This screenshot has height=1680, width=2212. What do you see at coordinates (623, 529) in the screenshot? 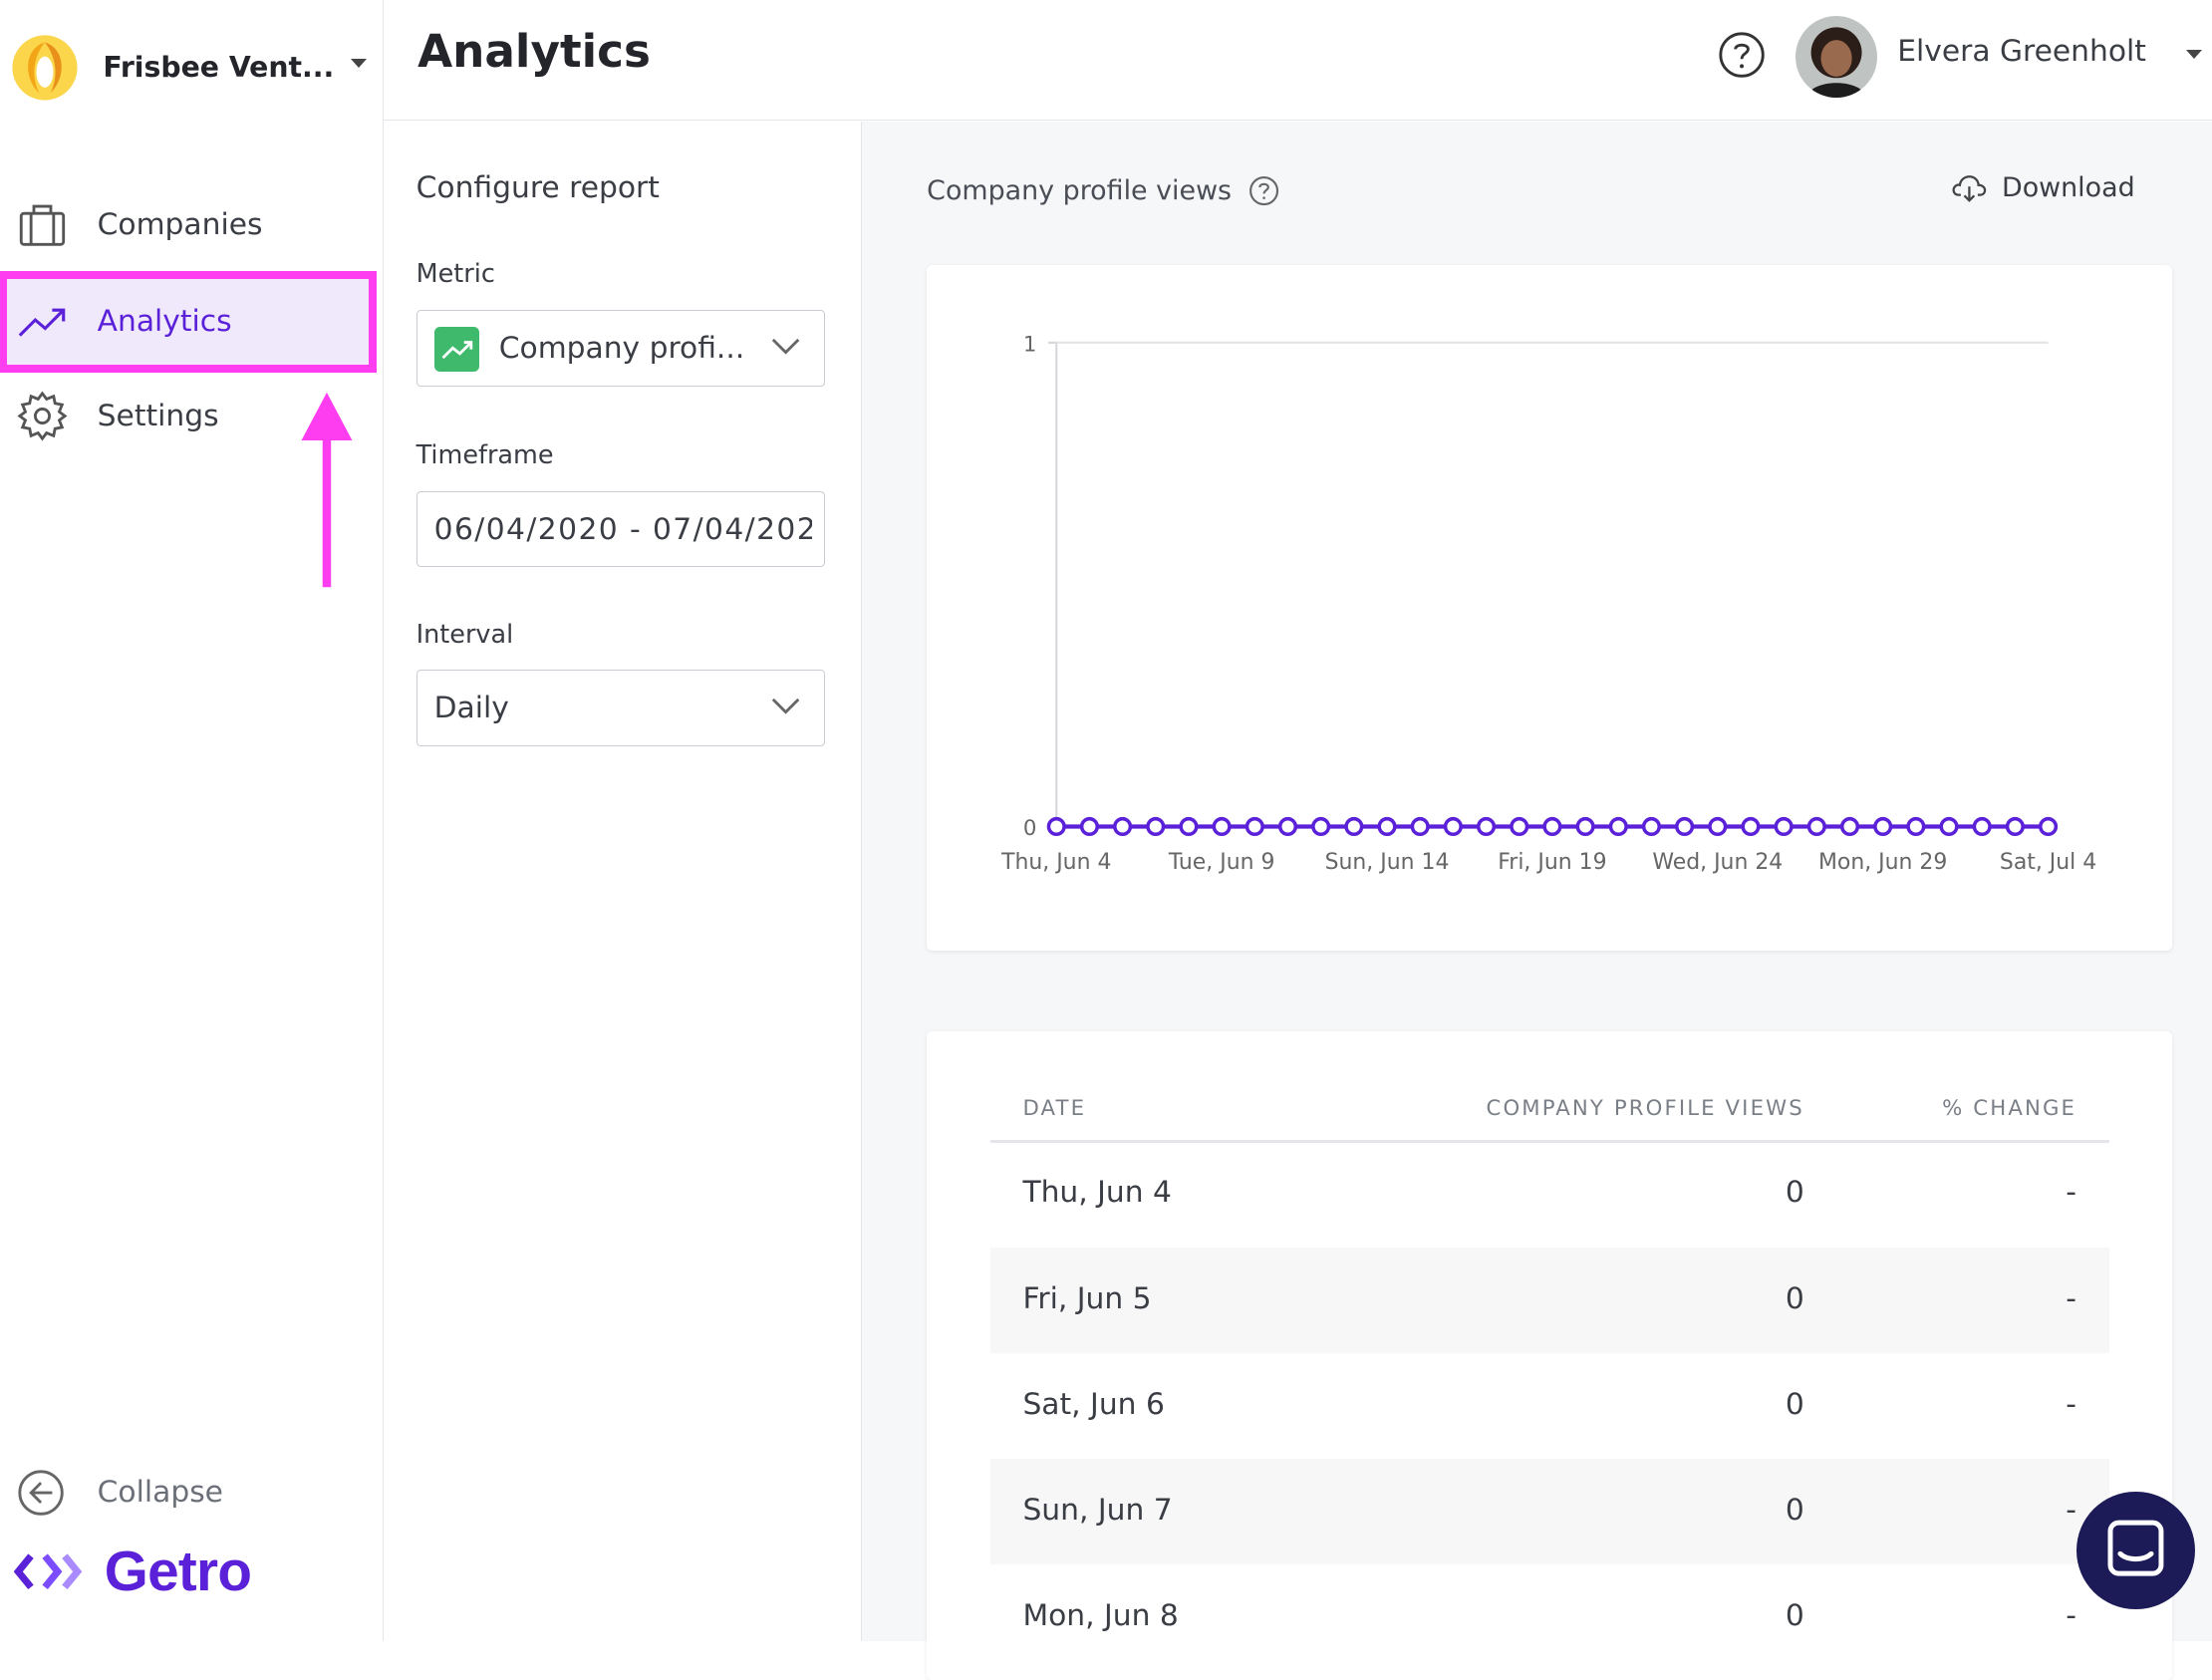
I see `timeframe-value: 06/04/2020 - 07/04/2020` at bounding box center [623, 529].